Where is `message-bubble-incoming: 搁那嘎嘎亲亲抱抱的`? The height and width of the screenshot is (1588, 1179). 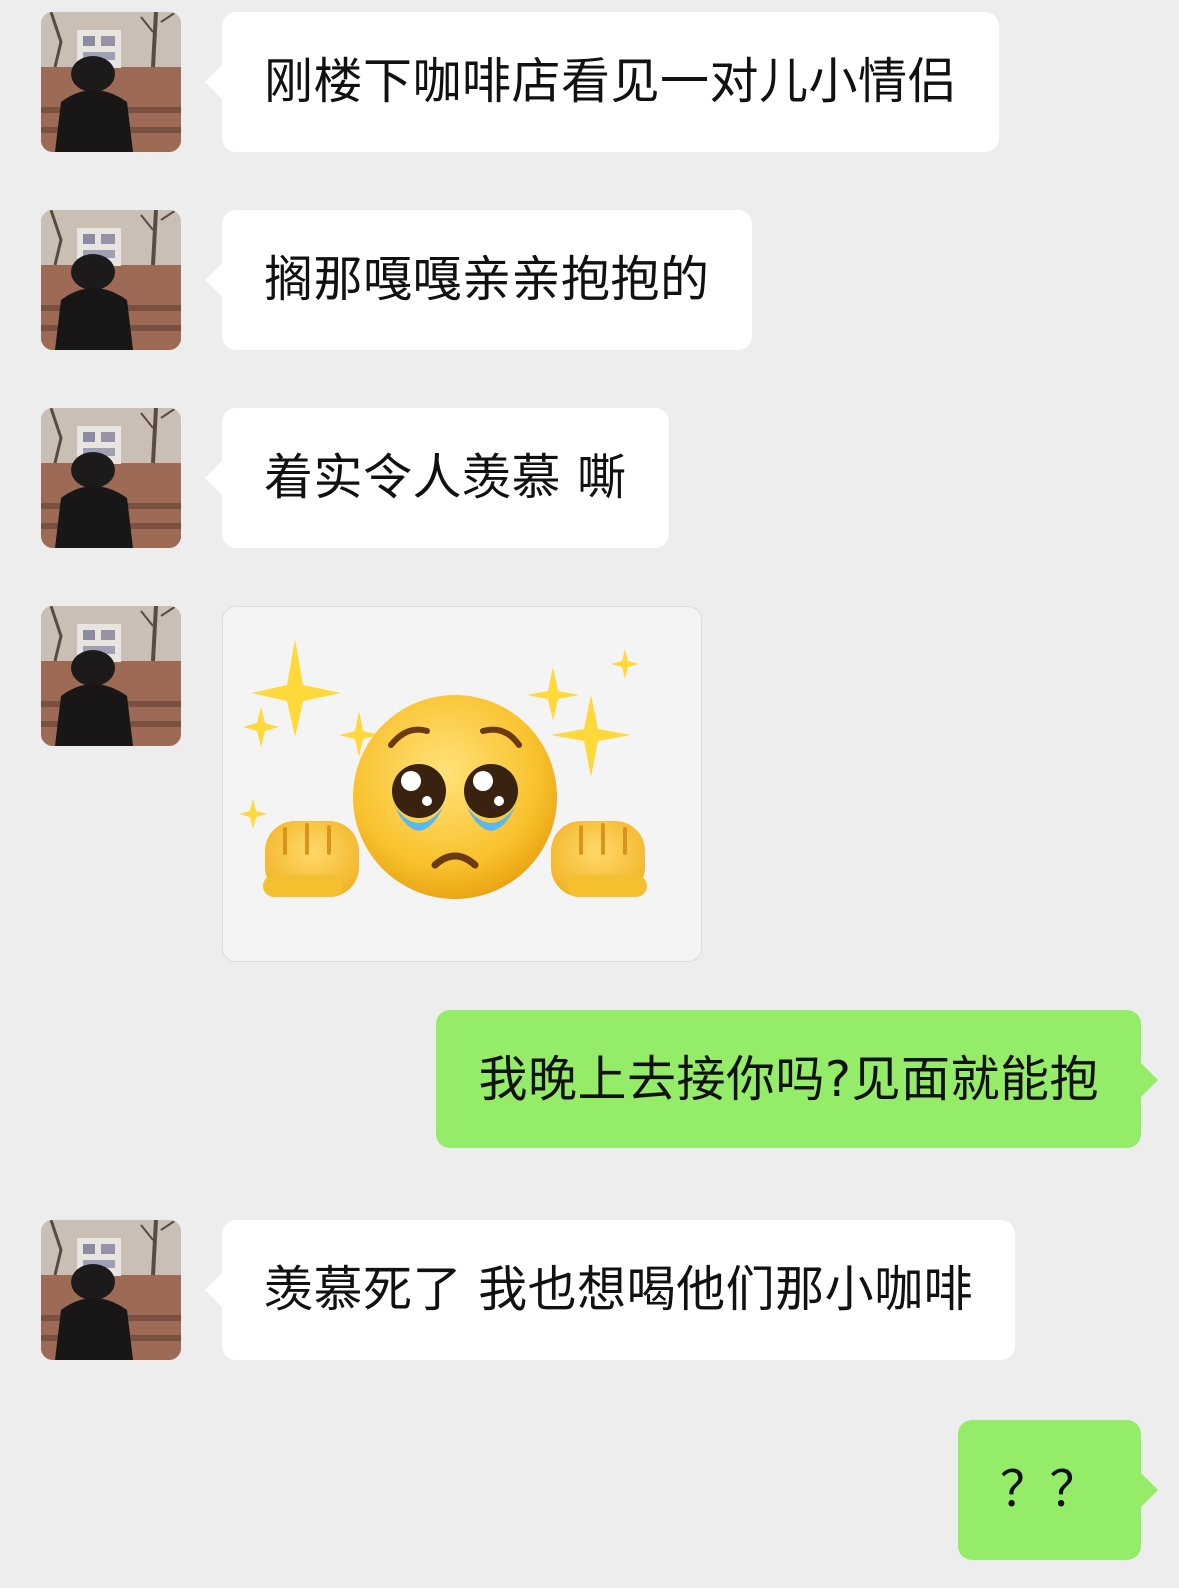 message-bubble-incoming: 搁那嘎嘎亲亲抱抱的 is located at coordinates (478, 280).